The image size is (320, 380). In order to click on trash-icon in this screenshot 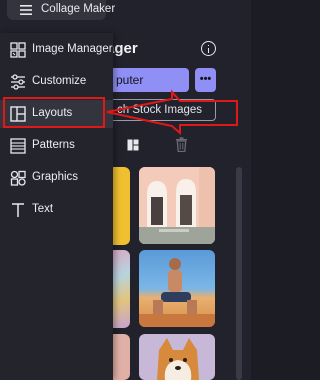, I will do `click(181, 144)`.